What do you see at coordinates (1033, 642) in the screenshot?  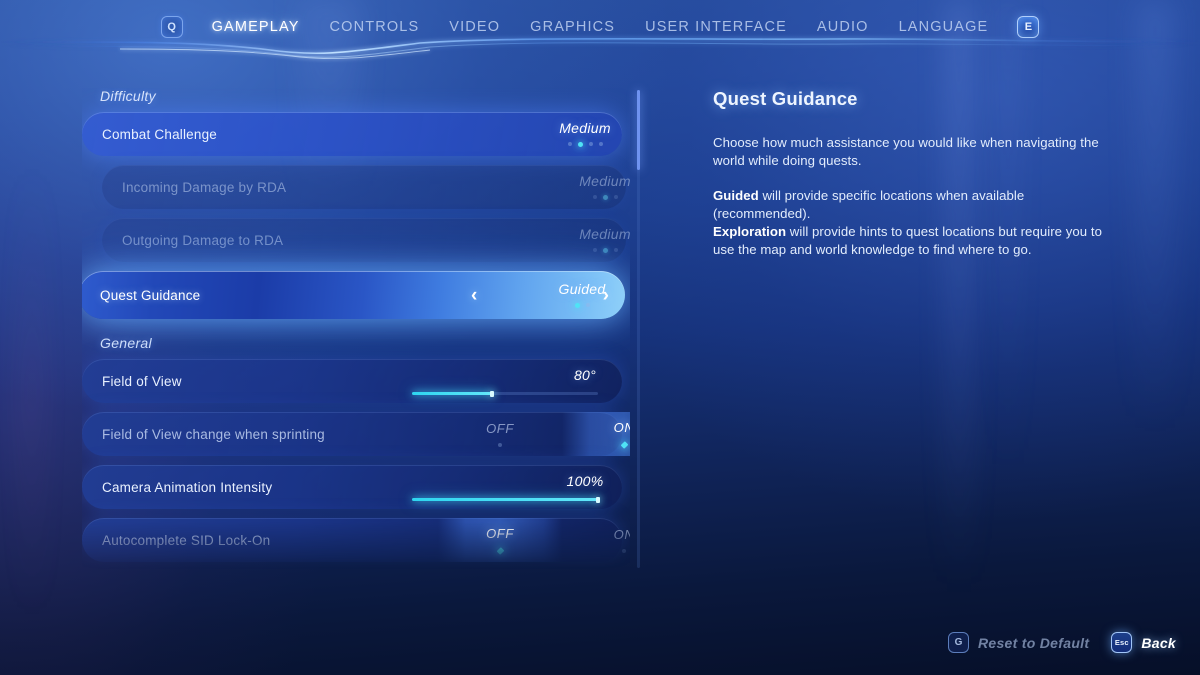 I see `reset-to-default-label: Reset to Default` at bounding box center [1033, 642].